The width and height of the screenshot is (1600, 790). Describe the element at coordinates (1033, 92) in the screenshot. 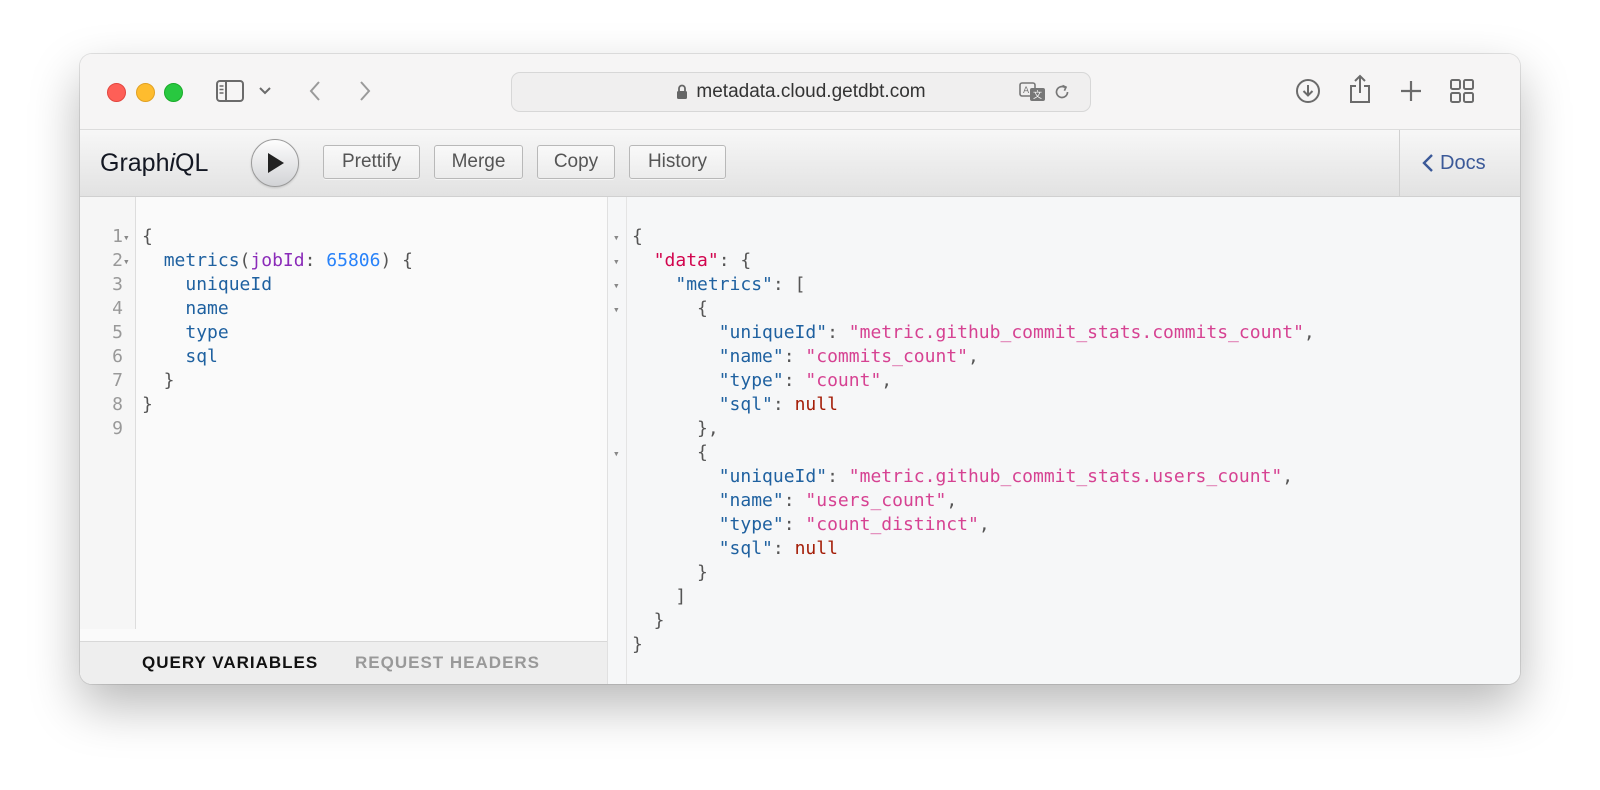

I see `translate-icon: A文` at that location.